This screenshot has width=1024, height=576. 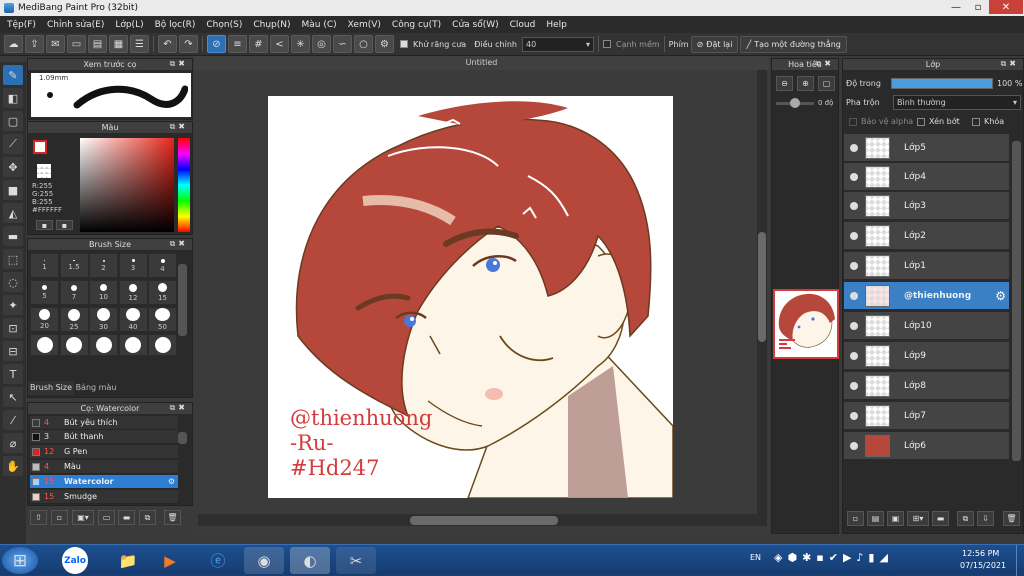 What do you see at coordinates (83, 517) in the screenshot?
I see `brush-menu-icon: ▣▾` at bounding box center [83, 517].